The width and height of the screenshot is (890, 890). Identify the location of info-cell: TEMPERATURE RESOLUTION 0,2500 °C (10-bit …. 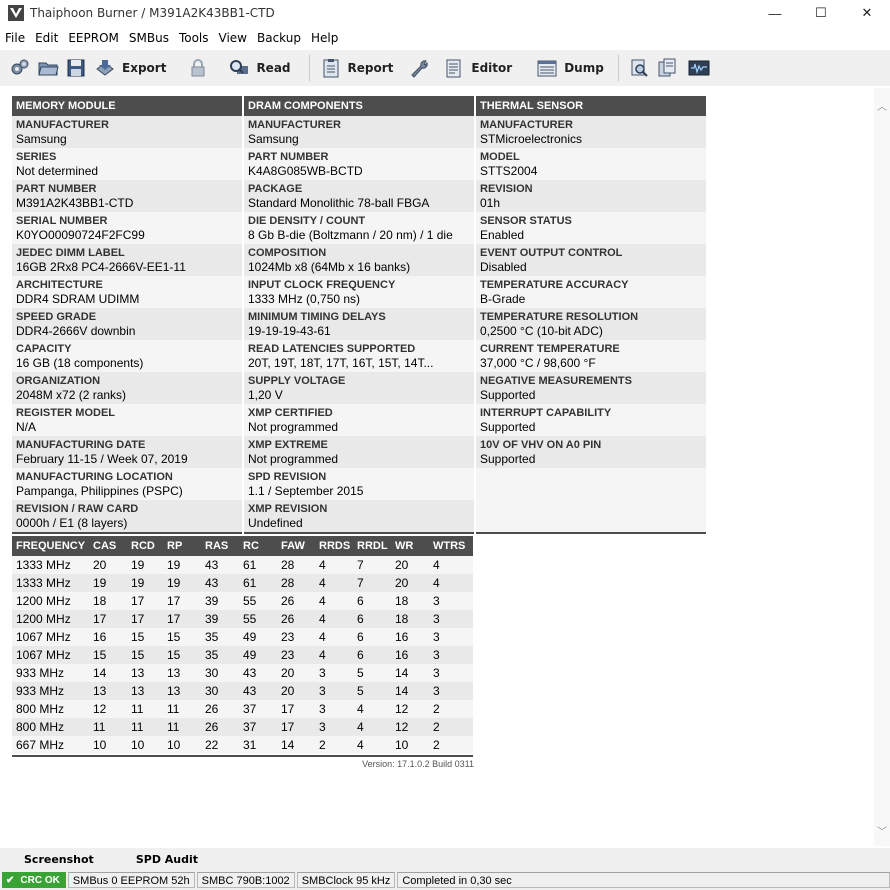
(592, 324).